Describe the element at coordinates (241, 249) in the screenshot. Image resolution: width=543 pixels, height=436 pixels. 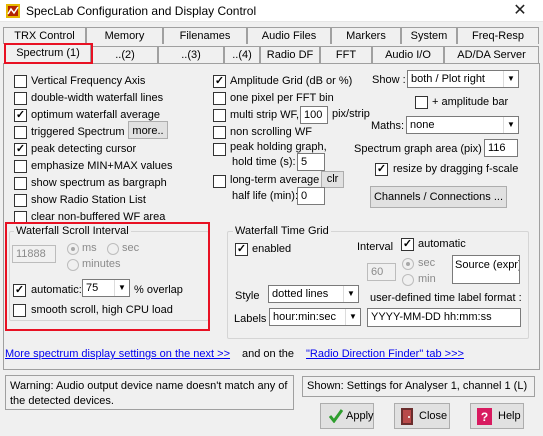
I see `grid-enabled-checkbox: ✓` at that location.